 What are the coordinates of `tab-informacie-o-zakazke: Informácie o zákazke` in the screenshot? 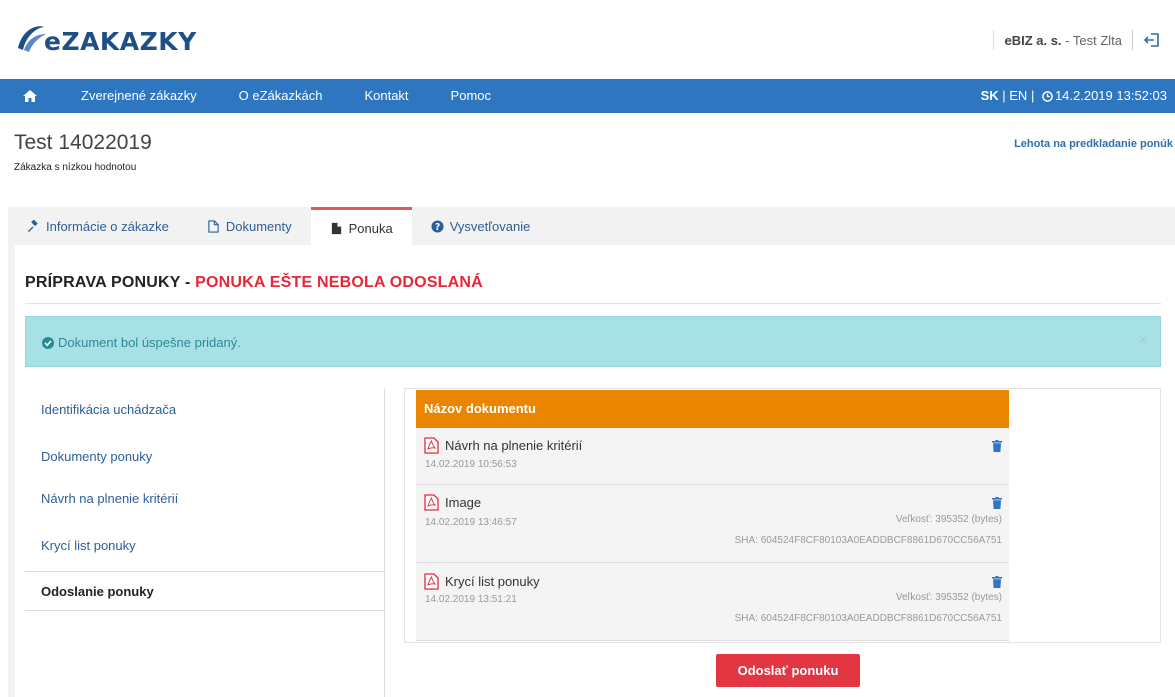 It's located at (98, 226).